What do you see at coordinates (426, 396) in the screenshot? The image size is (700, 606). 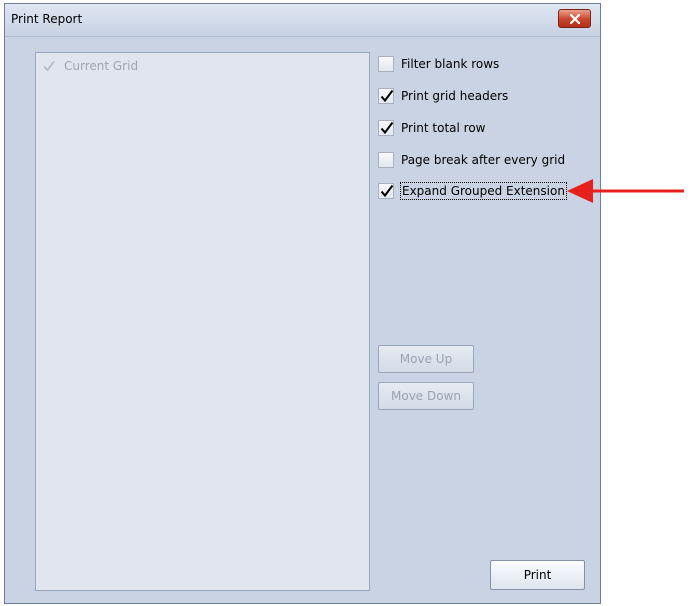 I see `move-down-button: Move Down` at bounding box center [426, 396].